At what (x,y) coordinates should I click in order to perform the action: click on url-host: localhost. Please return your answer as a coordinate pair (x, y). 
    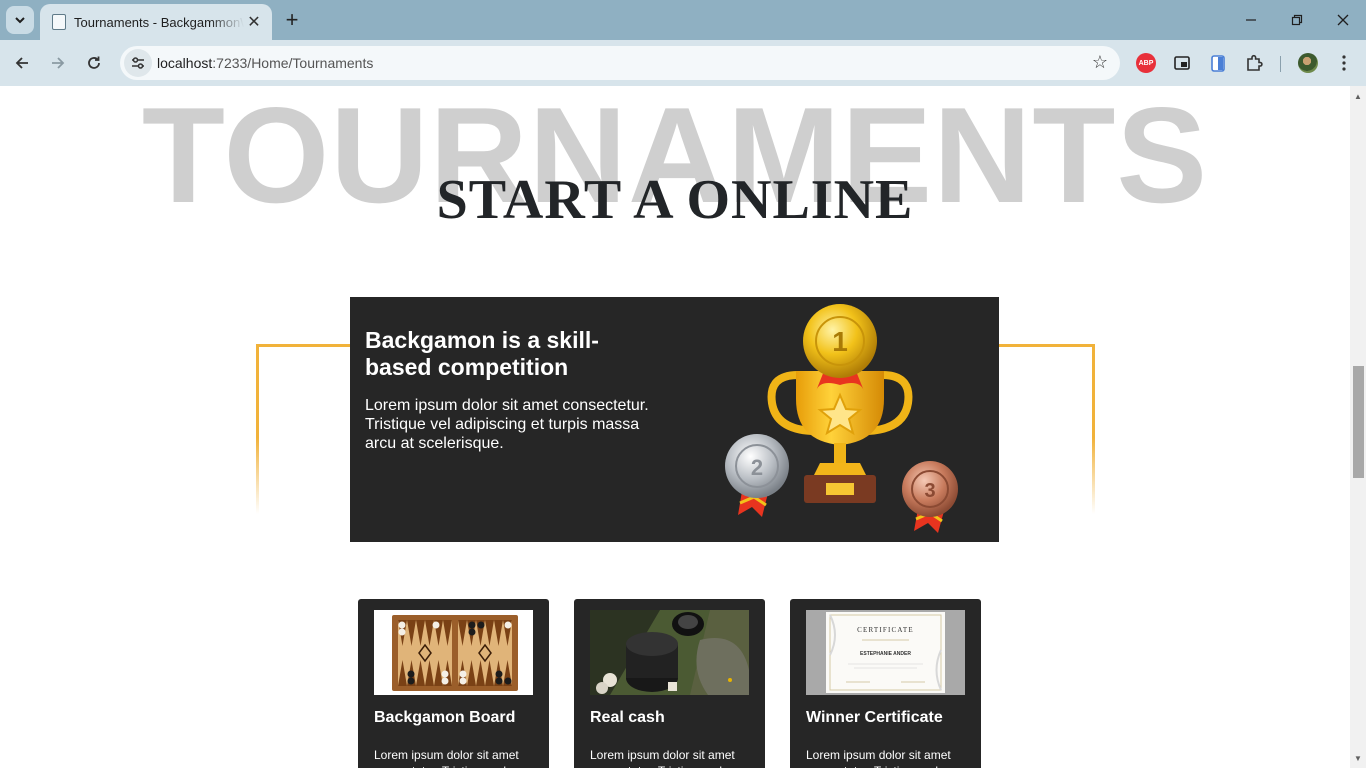
    Looking at the image, I should click on (185, 63).